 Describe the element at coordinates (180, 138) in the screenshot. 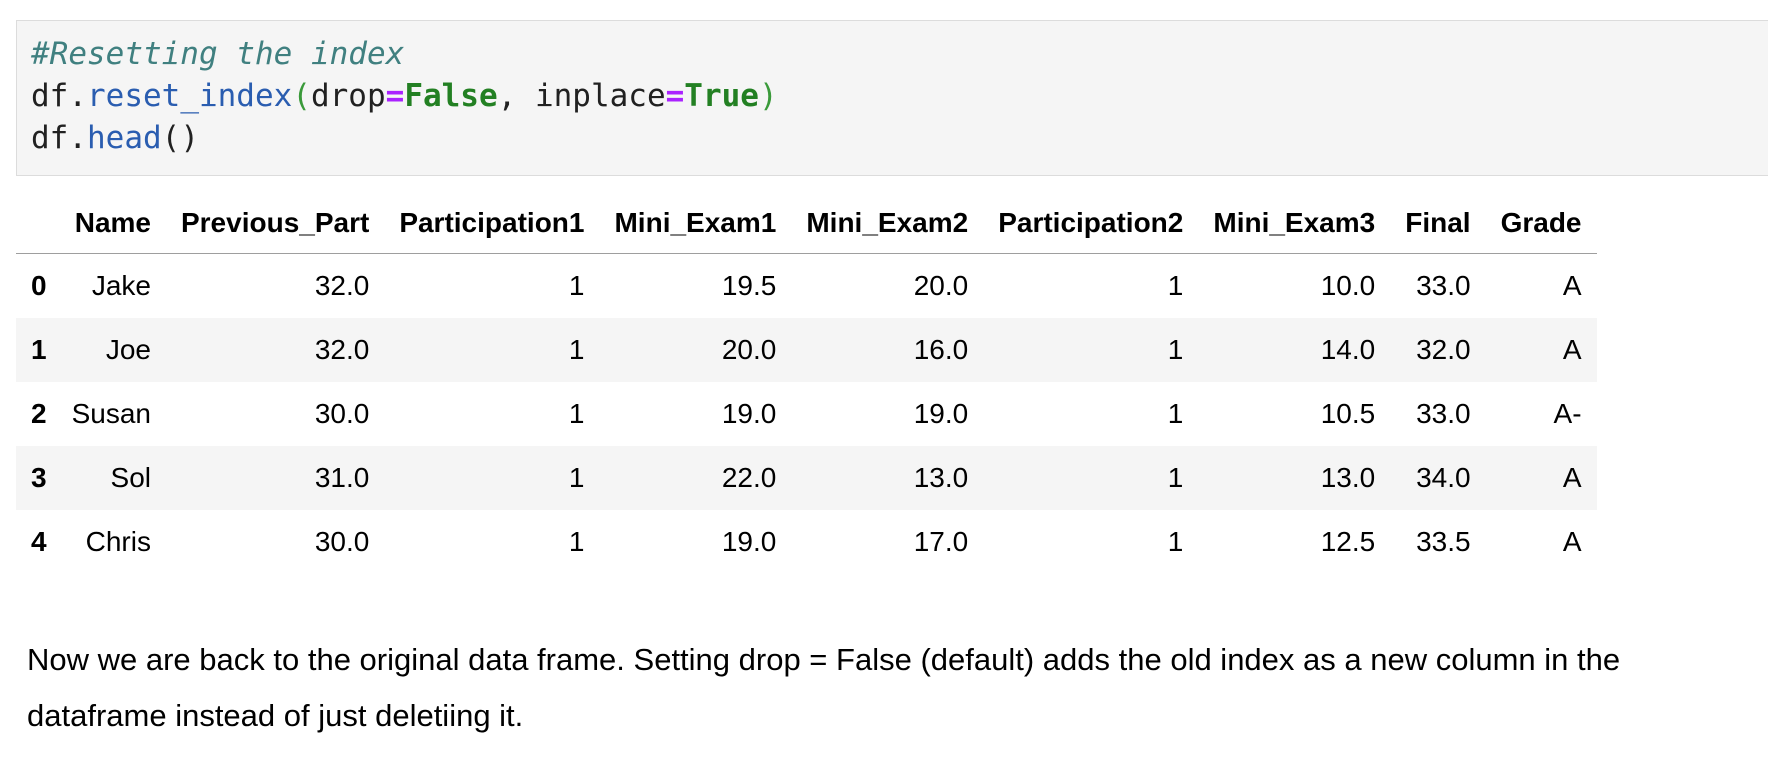

I see `code-paren: ()` at that location.